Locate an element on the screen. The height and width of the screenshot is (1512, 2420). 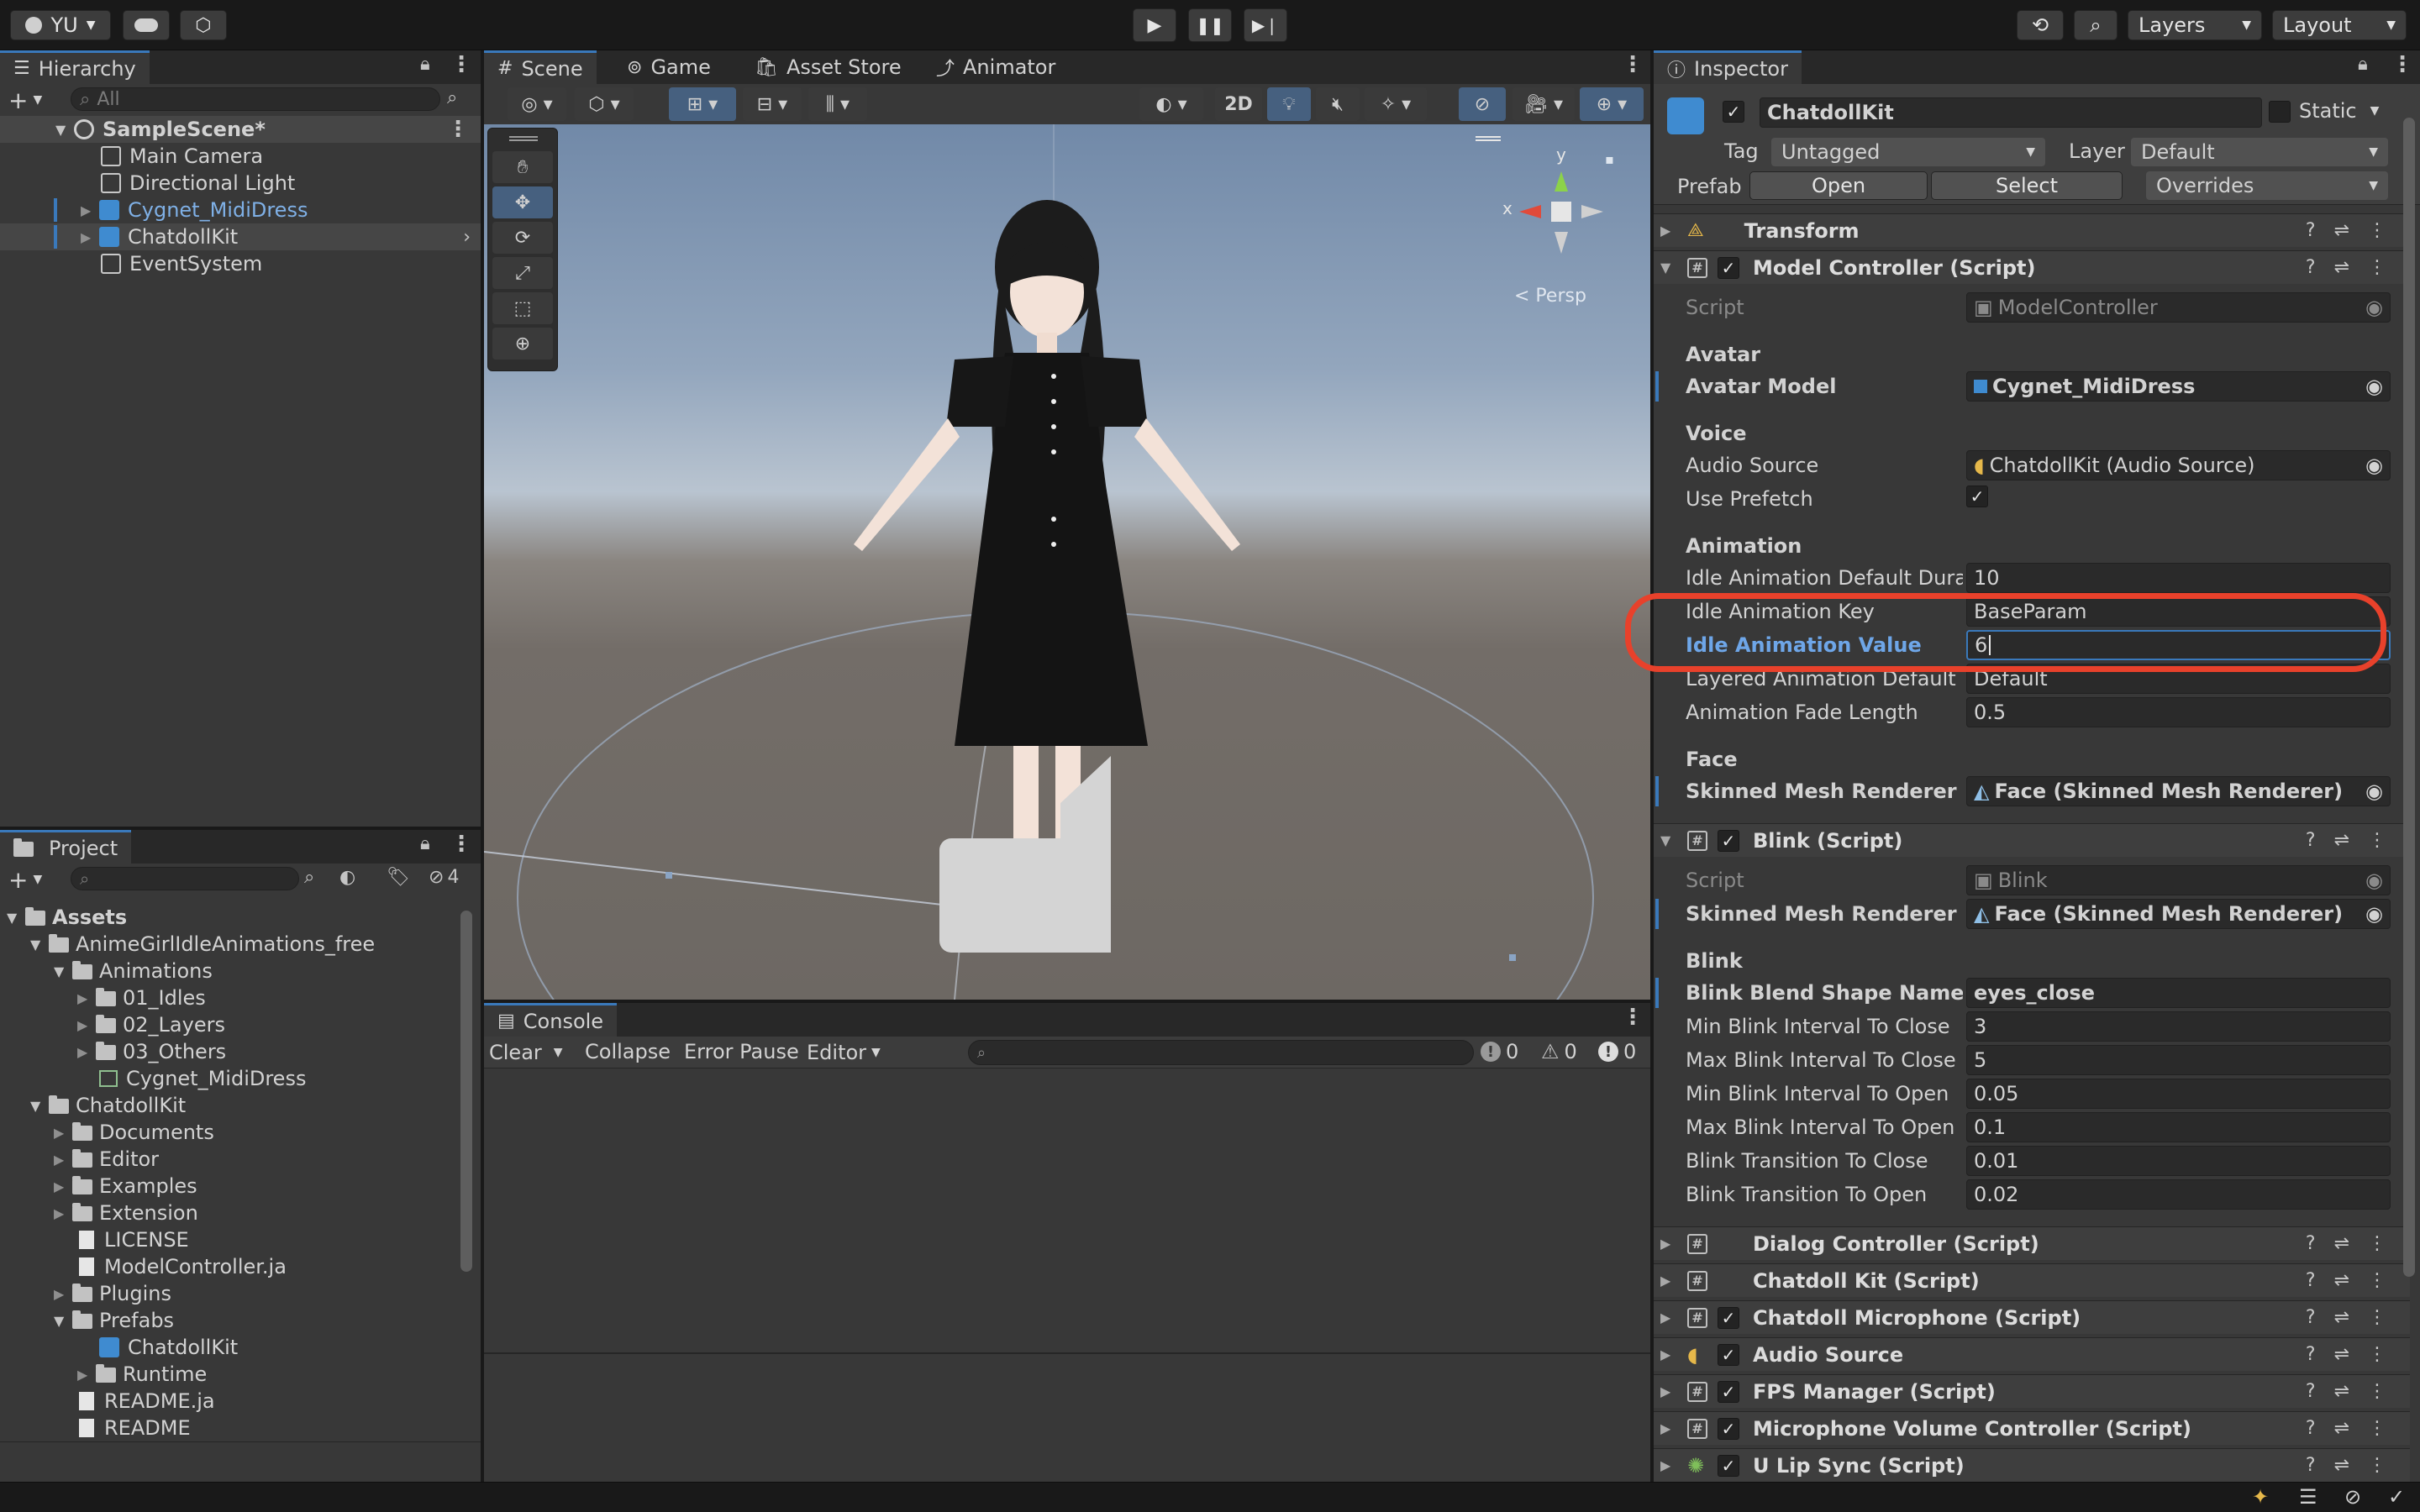
project-item-plugins: ▶ Plugins is located at coordinates (113, 1293).